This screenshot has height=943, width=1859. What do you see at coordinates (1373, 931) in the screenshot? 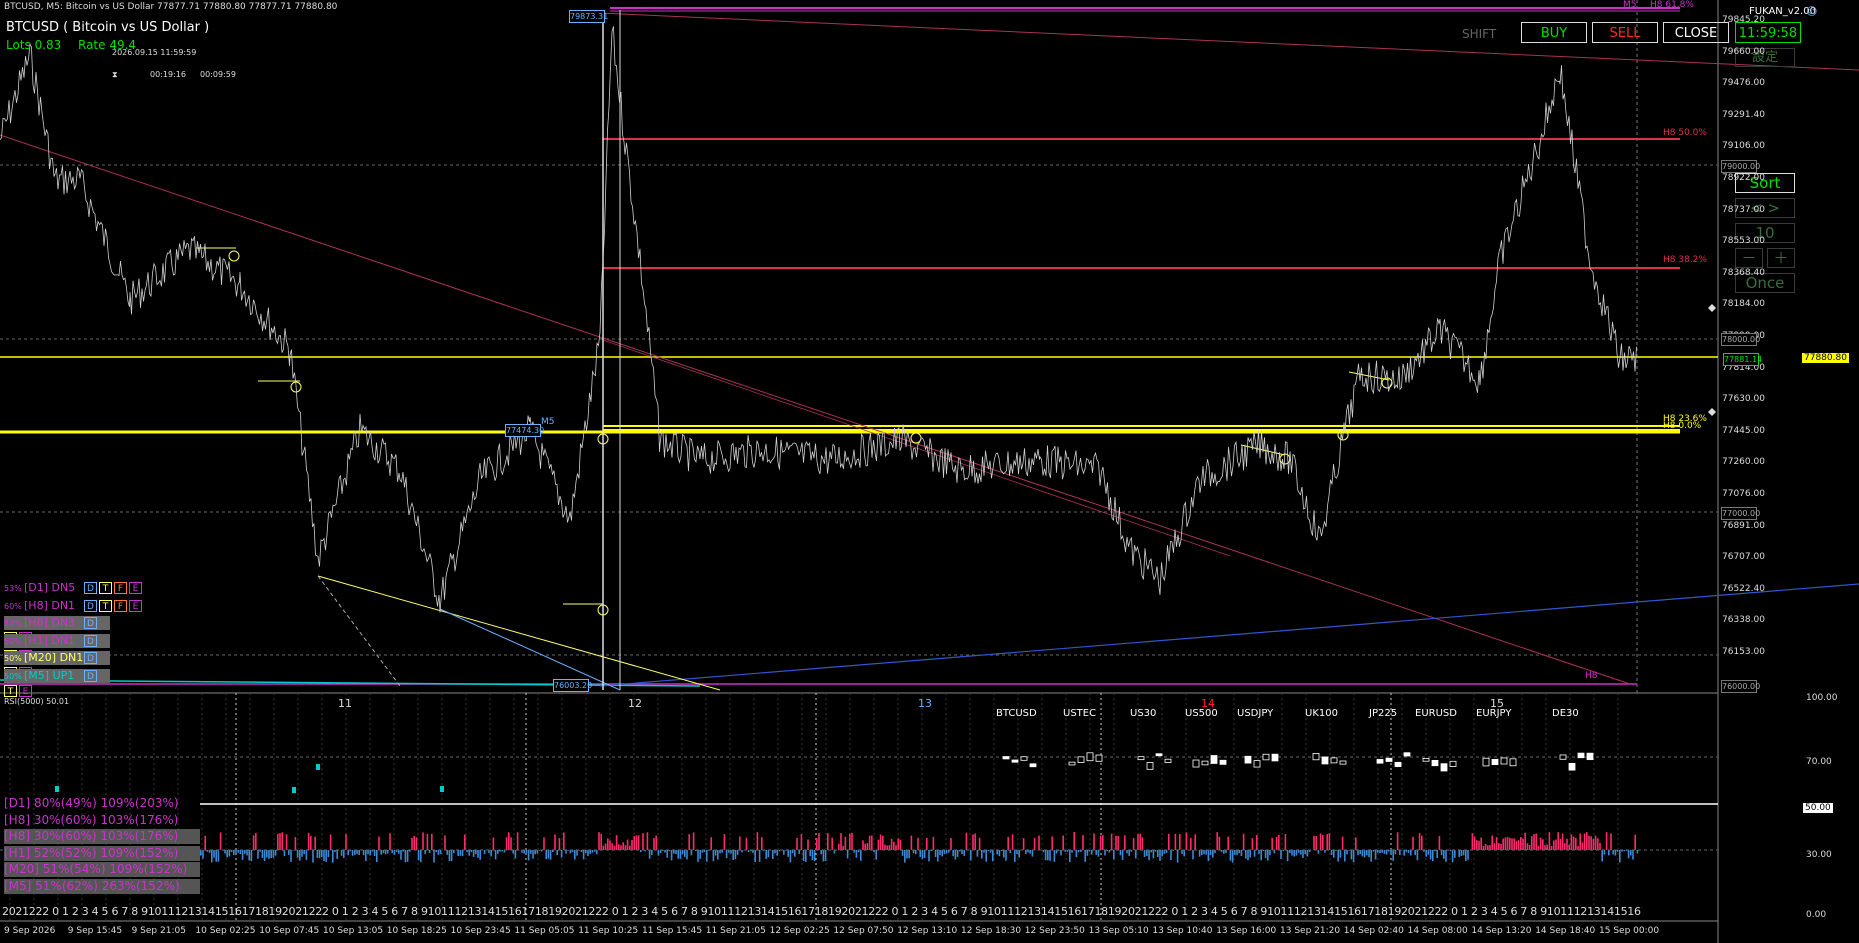
I see `time-axis-label: 14 Sep 02:40` at bounding box center [1373, 931].